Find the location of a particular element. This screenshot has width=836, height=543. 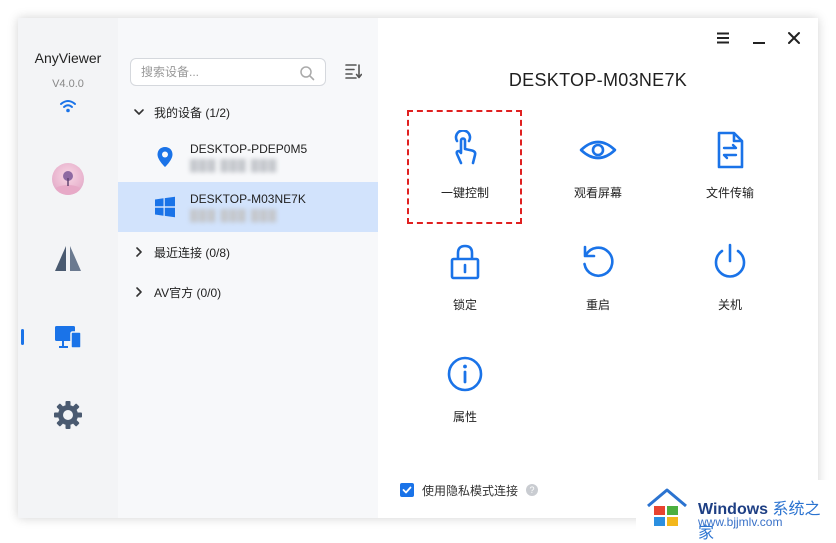

remote-nav-button is located at coordinates (68, 258).